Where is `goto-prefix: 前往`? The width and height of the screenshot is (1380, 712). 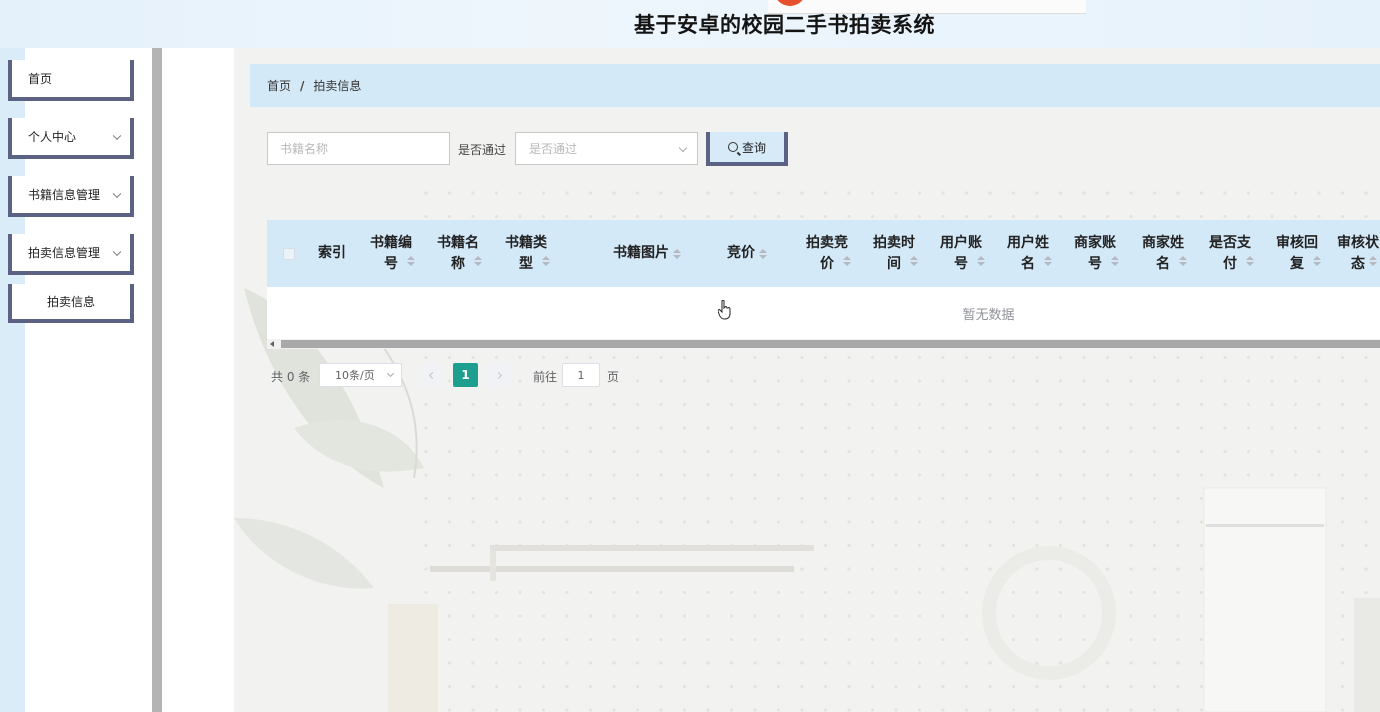 goto-prefix: 前往 is located at coordinates (545, 377).